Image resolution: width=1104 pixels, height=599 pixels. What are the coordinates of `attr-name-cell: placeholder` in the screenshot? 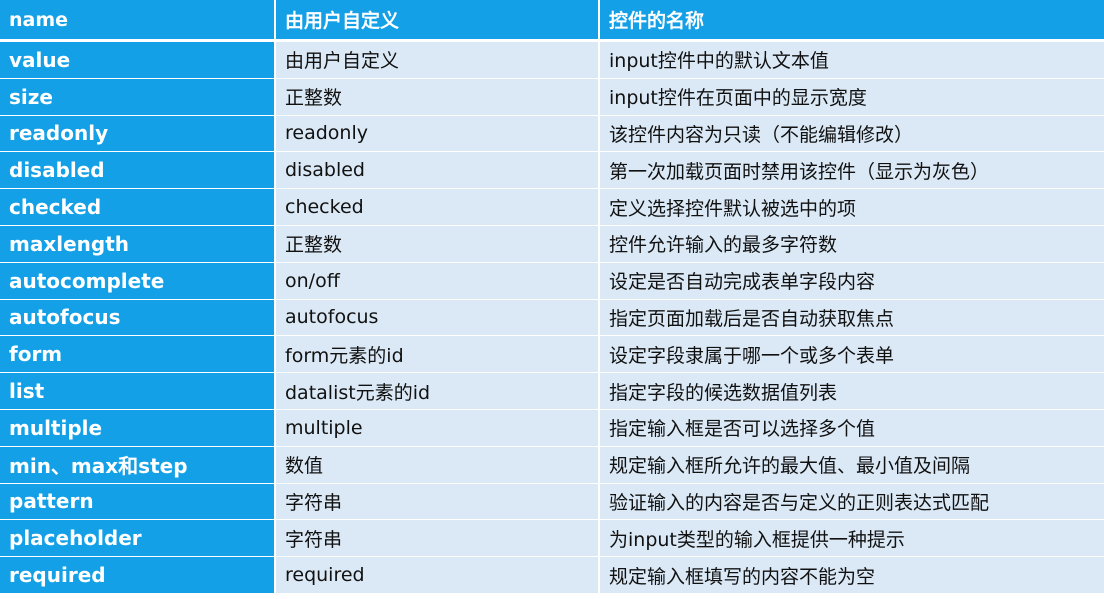 It's located at (138, 539).